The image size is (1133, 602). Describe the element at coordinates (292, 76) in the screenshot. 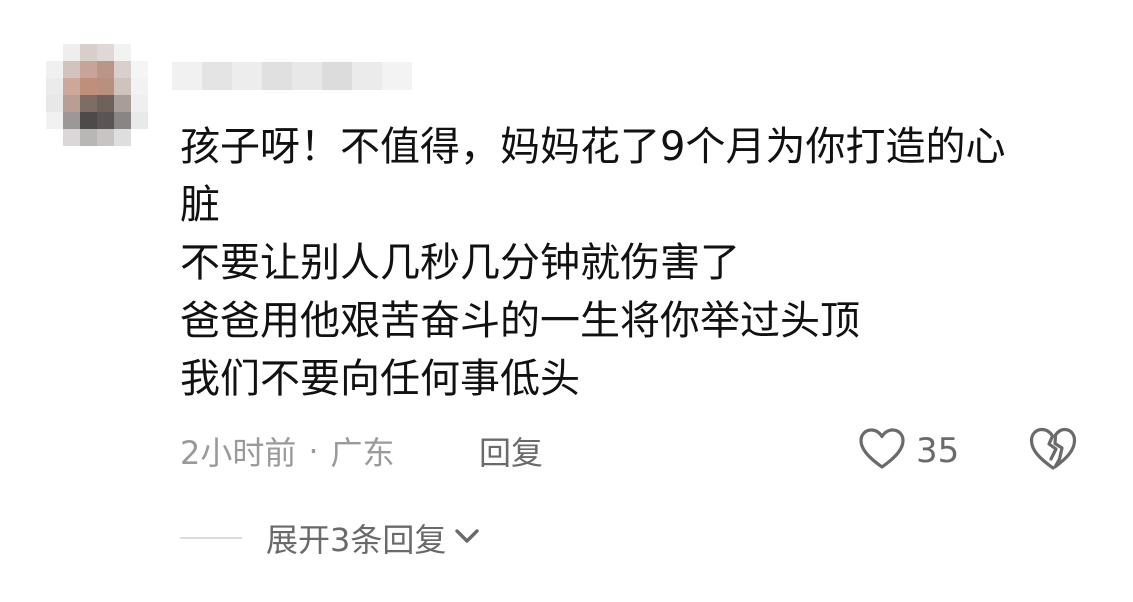

I see `username-blurred` at that location.